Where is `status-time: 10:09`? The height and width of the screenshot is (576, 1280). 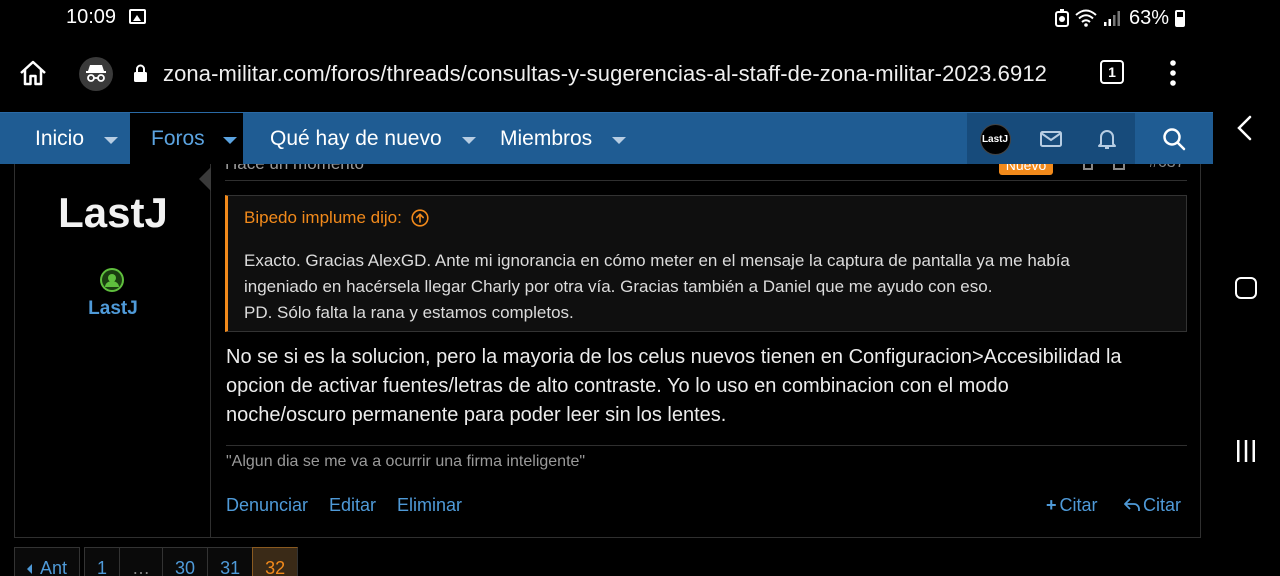 status-time: 10:09 is located at coordinates (91, 17).